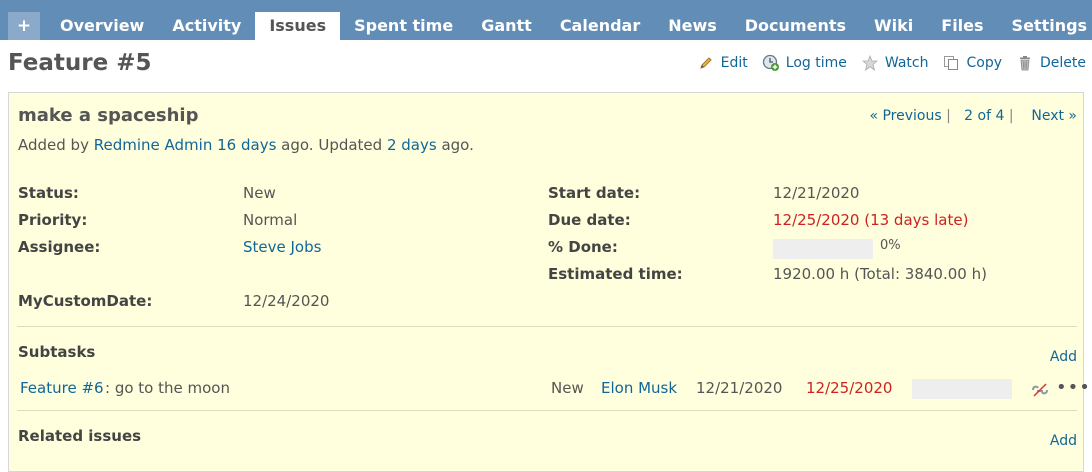 This screenshot has height=472, width=1092. I want to click on subtask-due-date: 12/25/2020, so click(849, 388).